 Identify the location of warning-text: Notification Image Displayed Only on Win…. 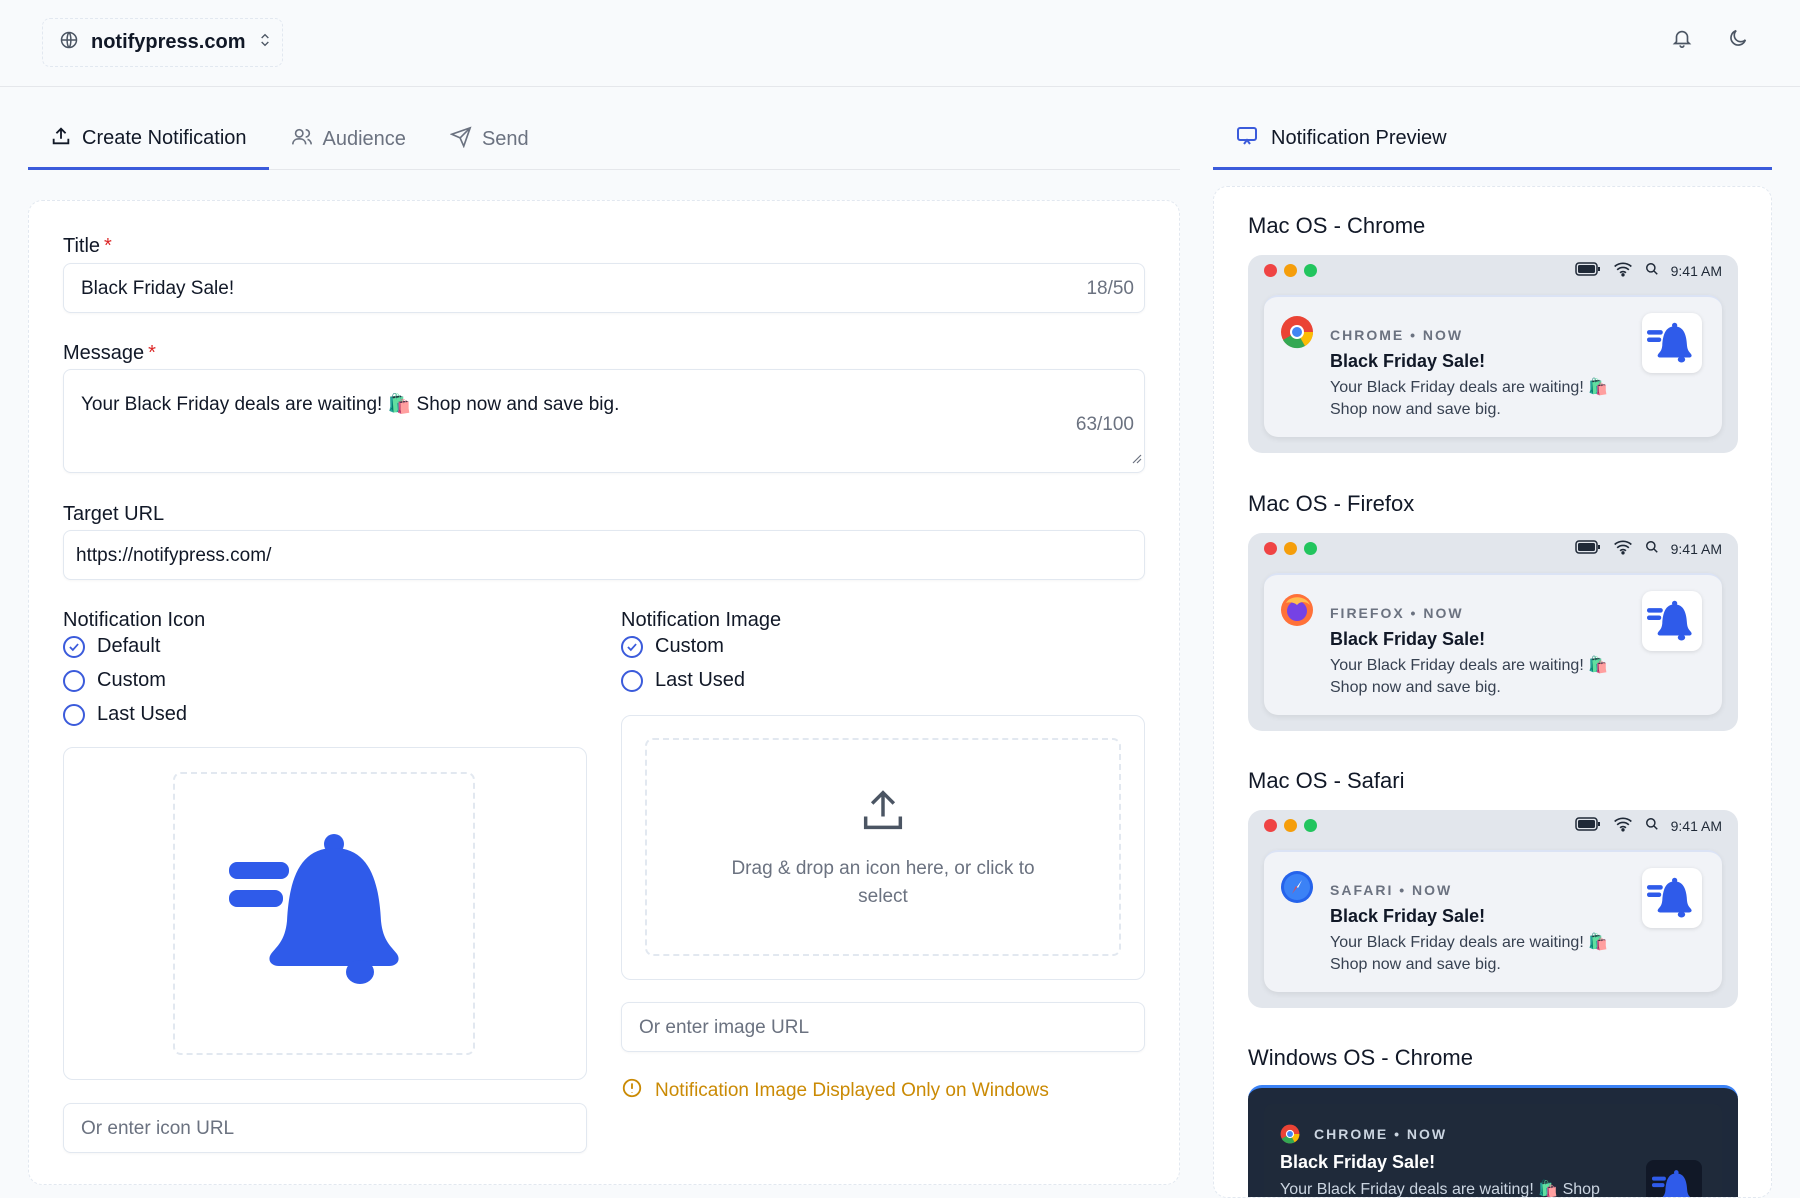
(852, 1090).